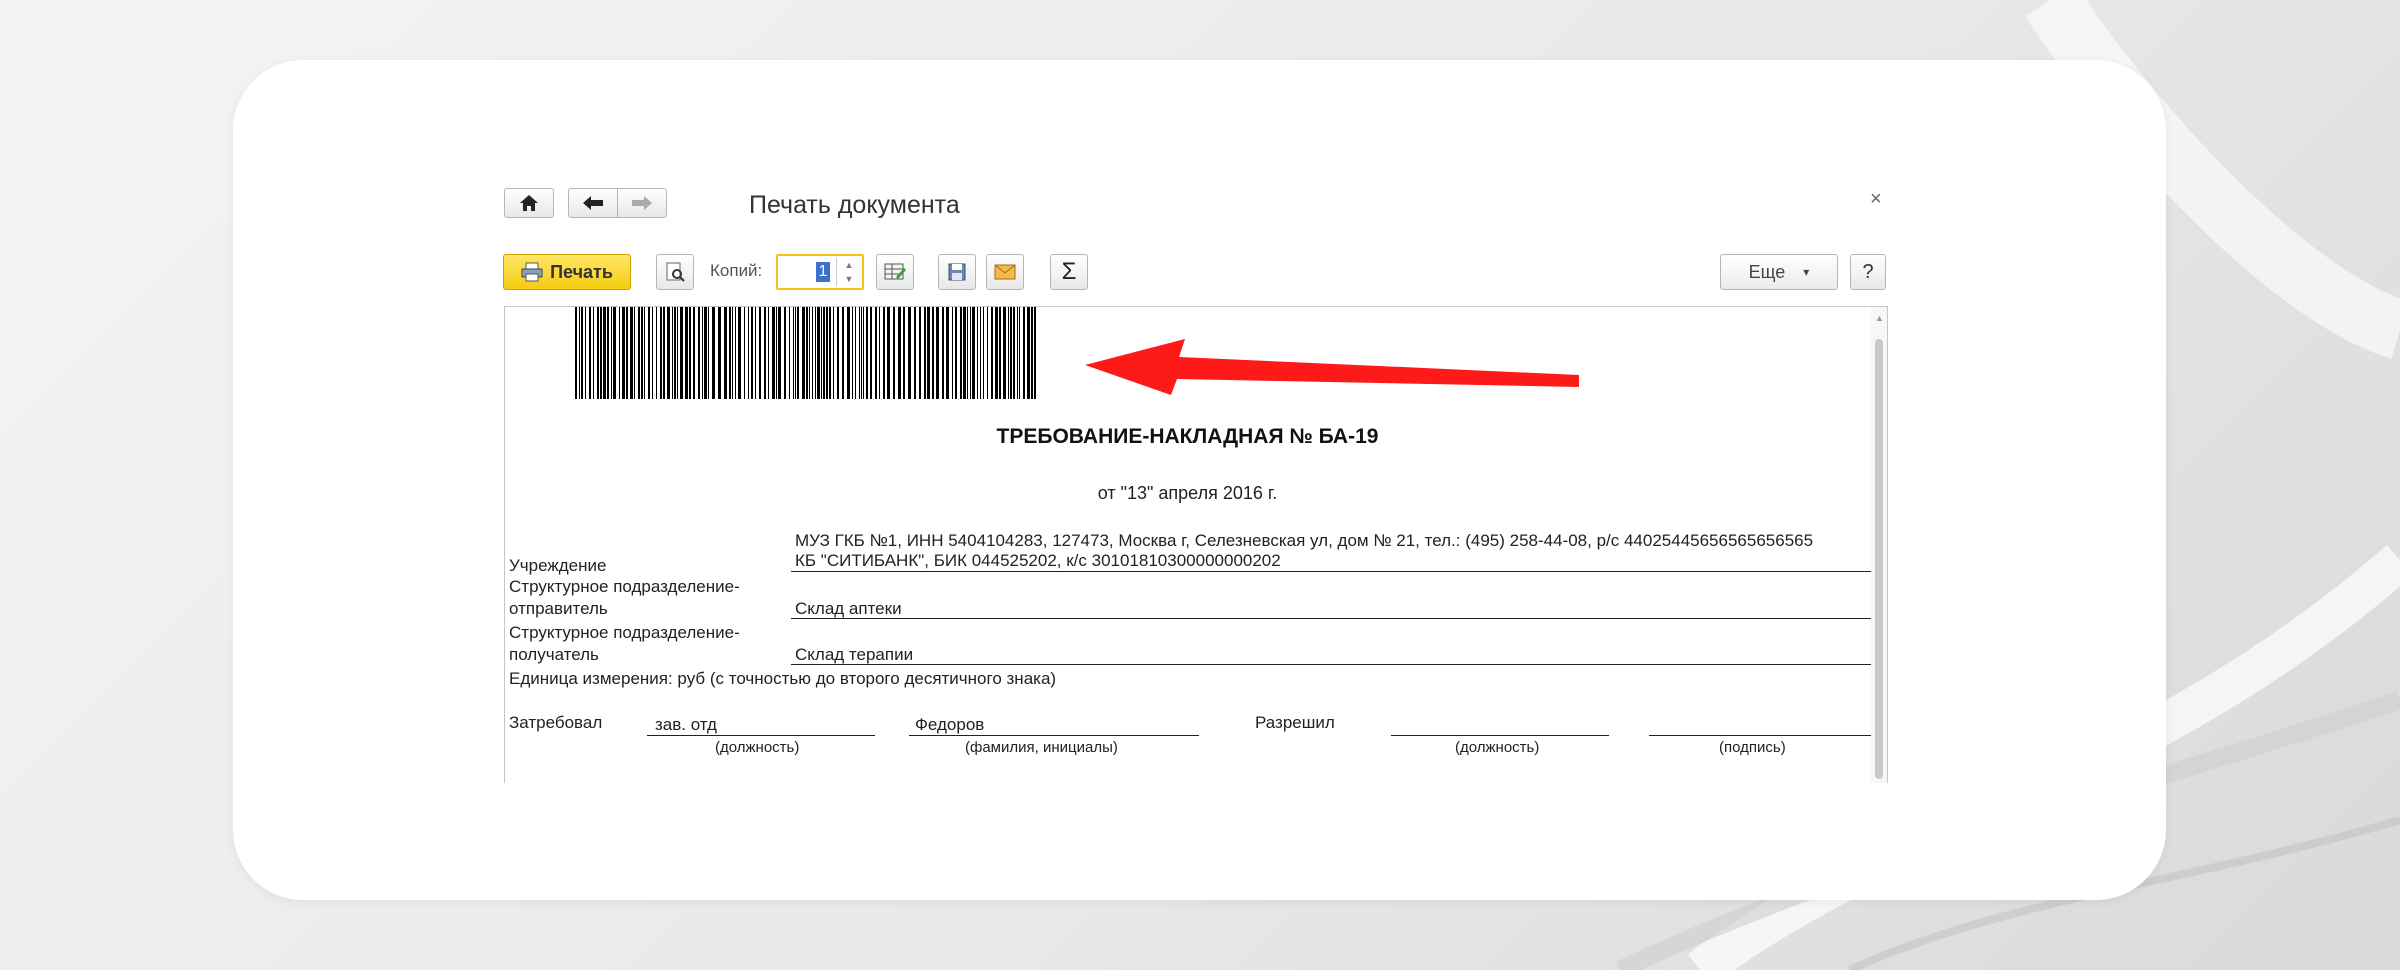 The height and width of the screenshot is (970, 2400). I want to click on chevron-down-icon: ▾, so click(1806, 272).